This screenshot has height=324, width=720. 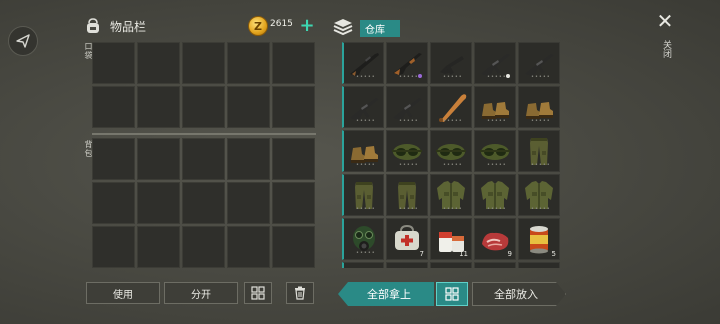 I want to click on item-quantity: 11, so click(x=463, y=254).